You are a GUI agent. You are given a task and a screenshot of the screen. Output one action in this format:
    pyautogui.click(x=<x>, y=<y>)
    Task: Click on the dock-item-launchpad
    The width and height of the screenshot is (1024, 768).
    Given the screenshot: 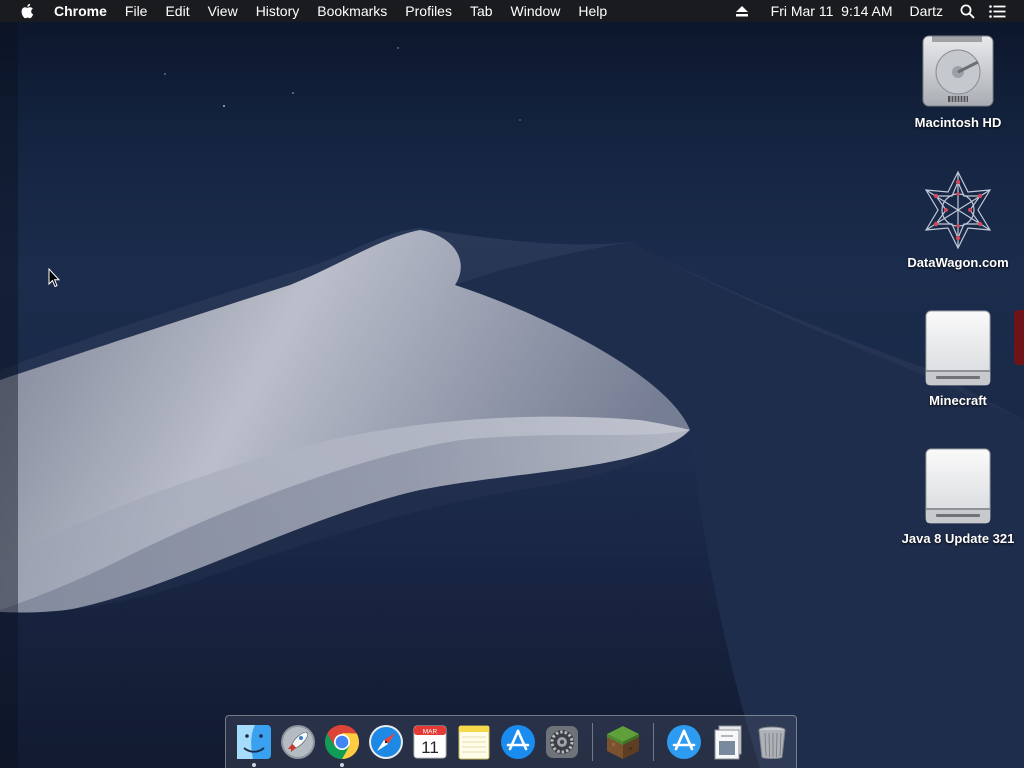 What is the action you would take?
    pyautogui.click(x=298, y=742)
    